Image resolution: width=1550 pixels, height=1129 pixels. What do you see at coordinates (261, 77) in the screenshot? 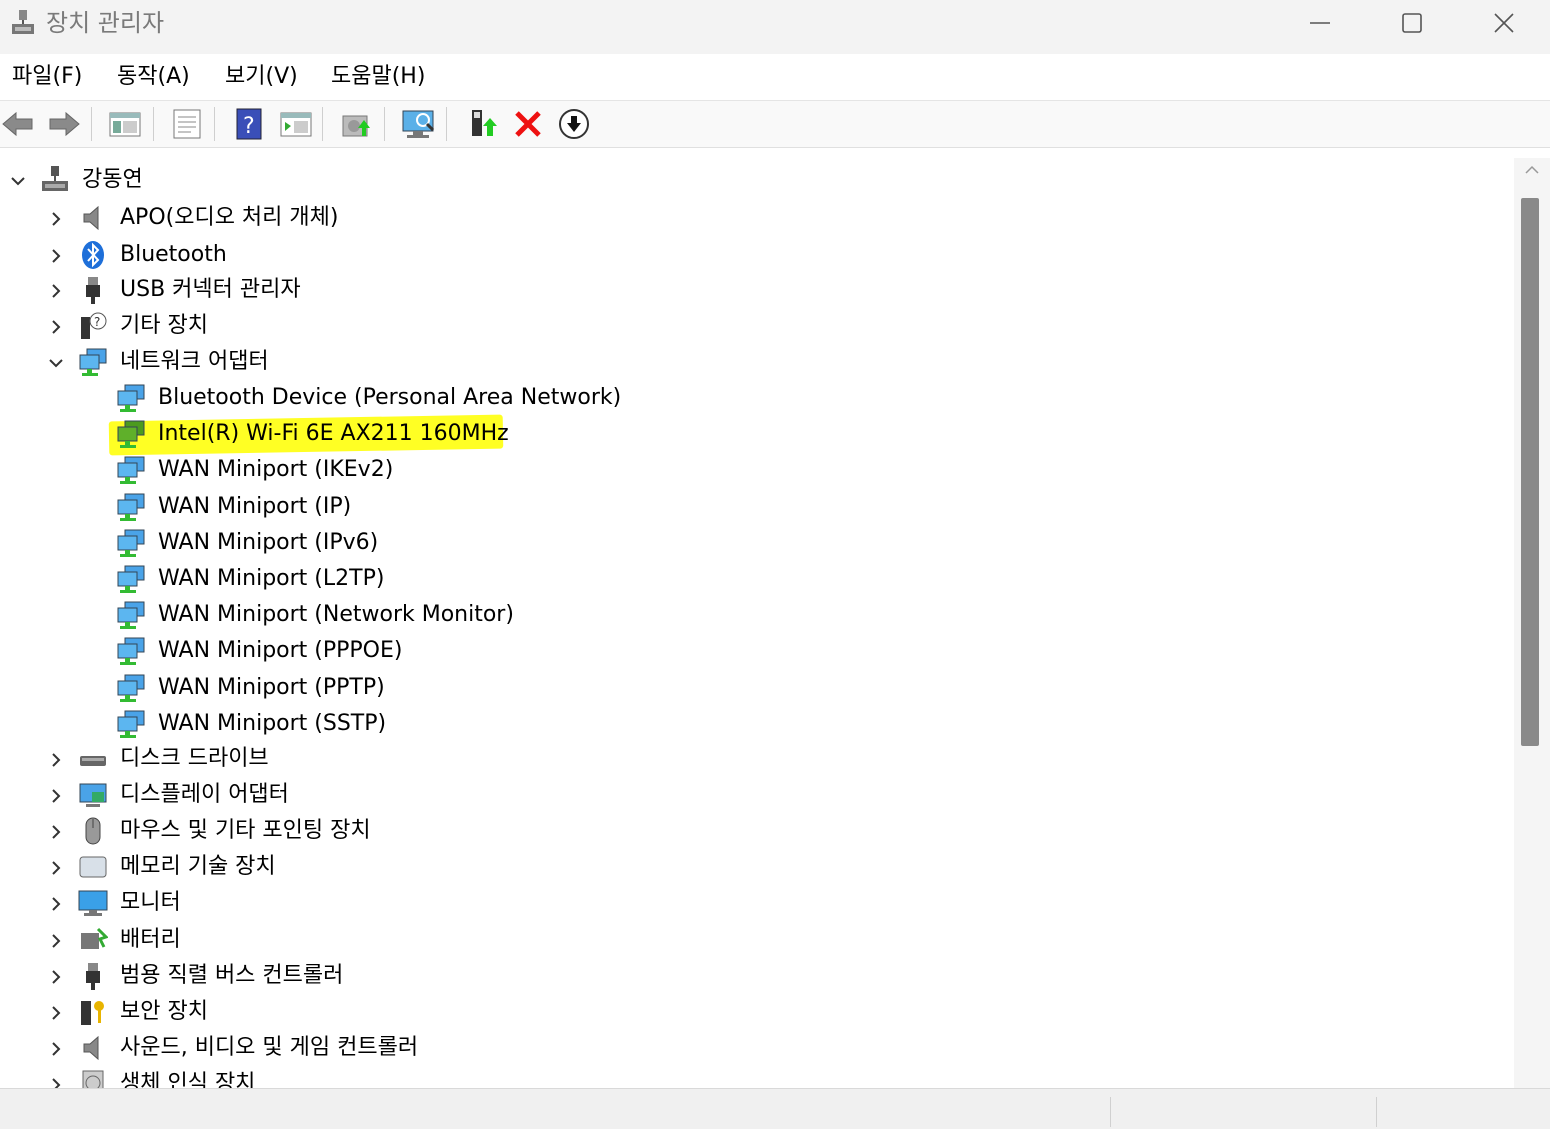
I see `menu-view: 보기(V)` at bounding box center [261, 77].